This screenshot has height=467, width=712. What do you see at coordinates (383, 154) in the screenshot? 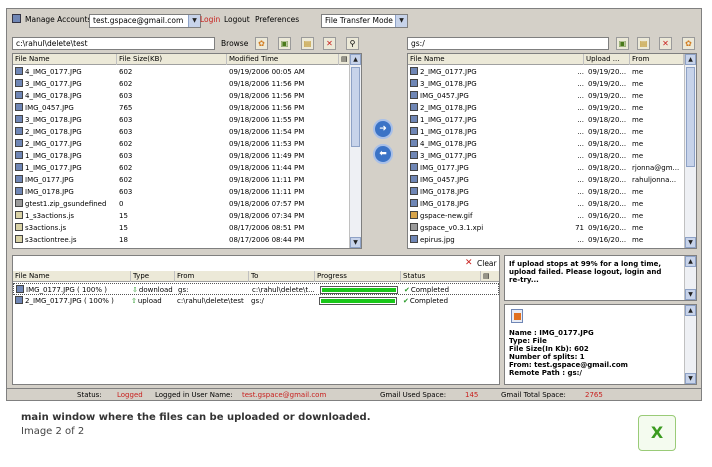
I see `download-arrow-icon: ⬅` at bounding box center [383, 154].